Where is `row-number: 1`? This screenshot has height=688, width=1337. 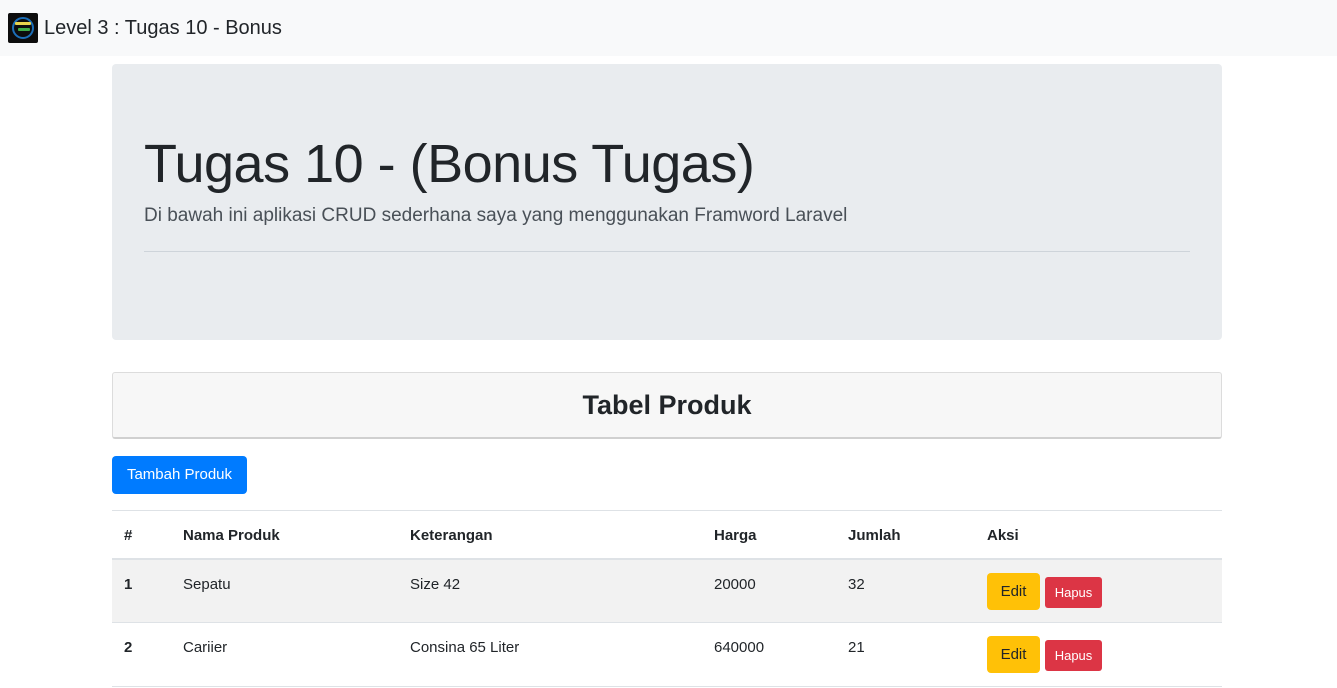
row-number: 1 is located at coordinates (128, 584).